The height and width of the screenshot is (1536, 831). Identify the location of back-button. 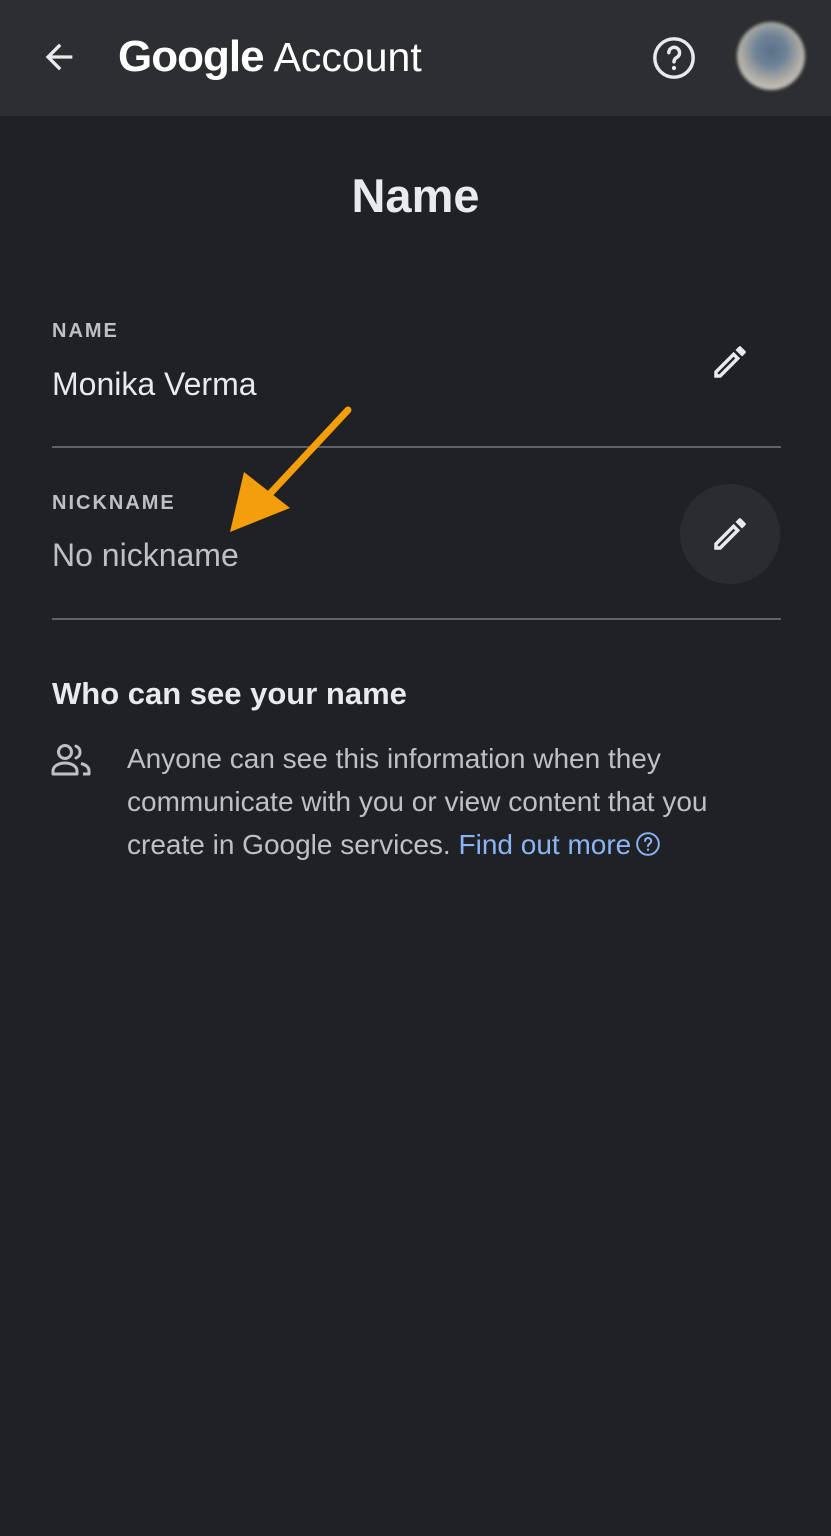
(59, 57).